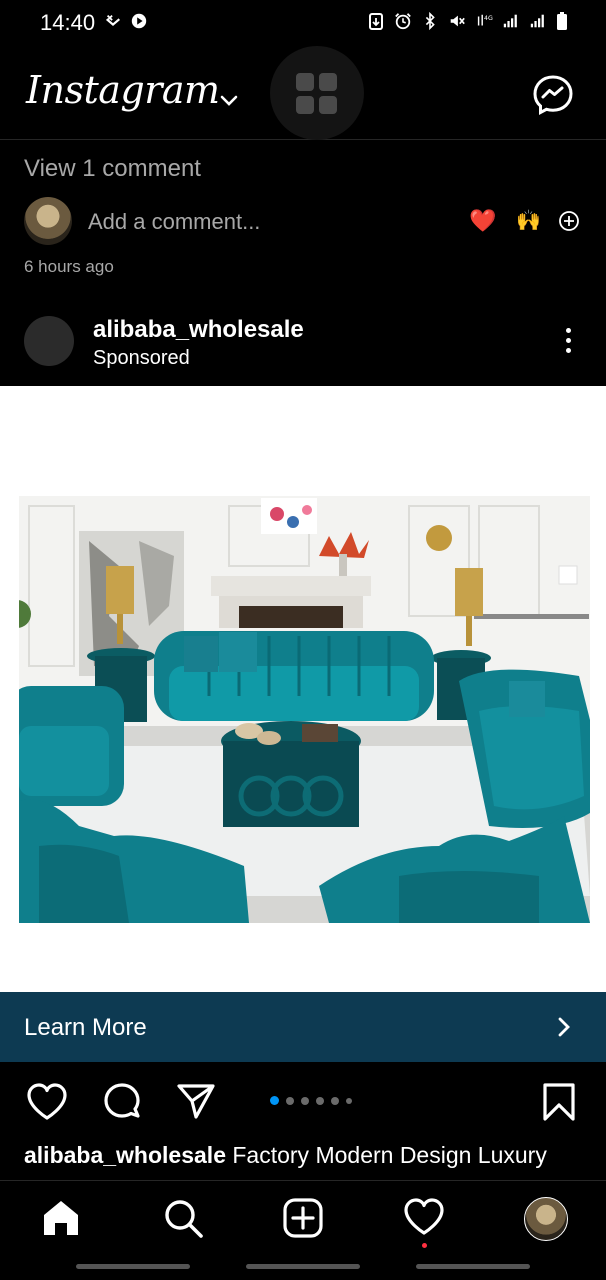 The height and width of the screenshot is (1280, 606). Describe the element at coordinates (123, 90) in the screenshot. I see `instagram-logo: Instagram` at that location.